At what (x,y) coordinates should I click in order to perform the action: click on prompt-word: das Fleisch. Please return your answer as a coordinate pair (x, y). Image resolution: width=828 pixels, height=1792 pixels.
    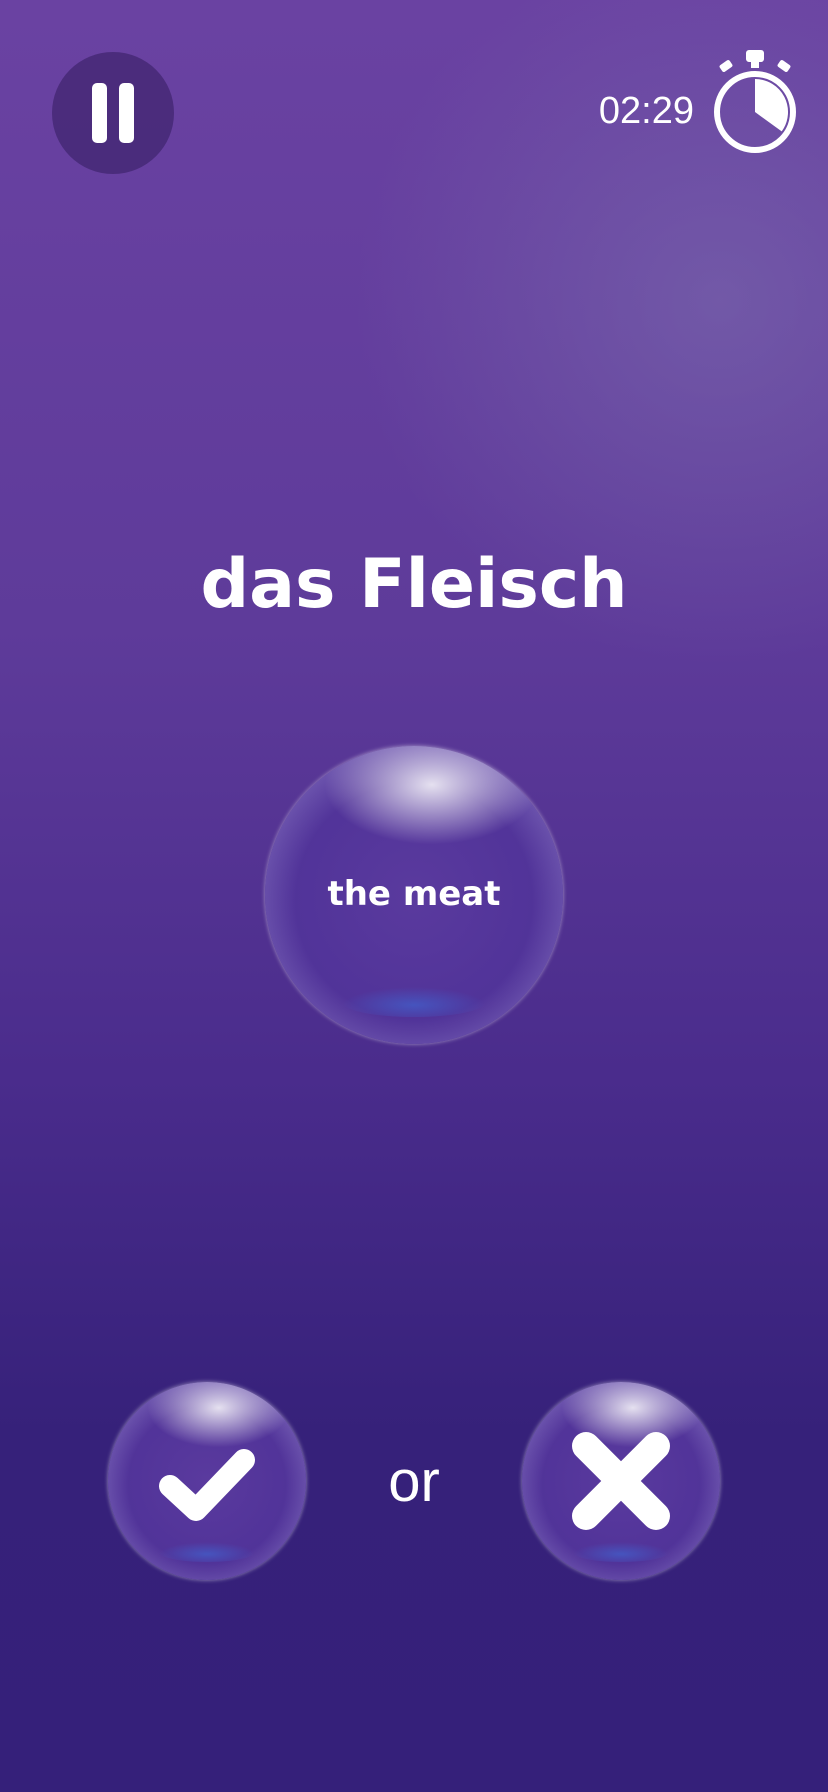
    Looking at the image, I should click on (414, 584).